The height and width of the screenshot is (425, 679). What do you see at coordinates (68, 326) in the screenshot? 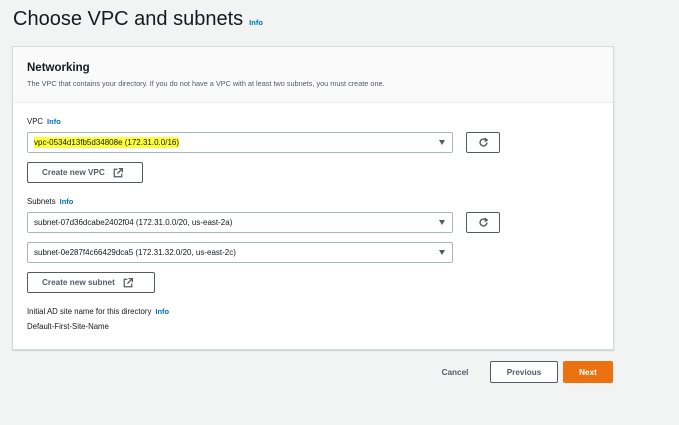
I see `ad-site-value: Default-First-Site-Name` at bounding box center [68, 326].